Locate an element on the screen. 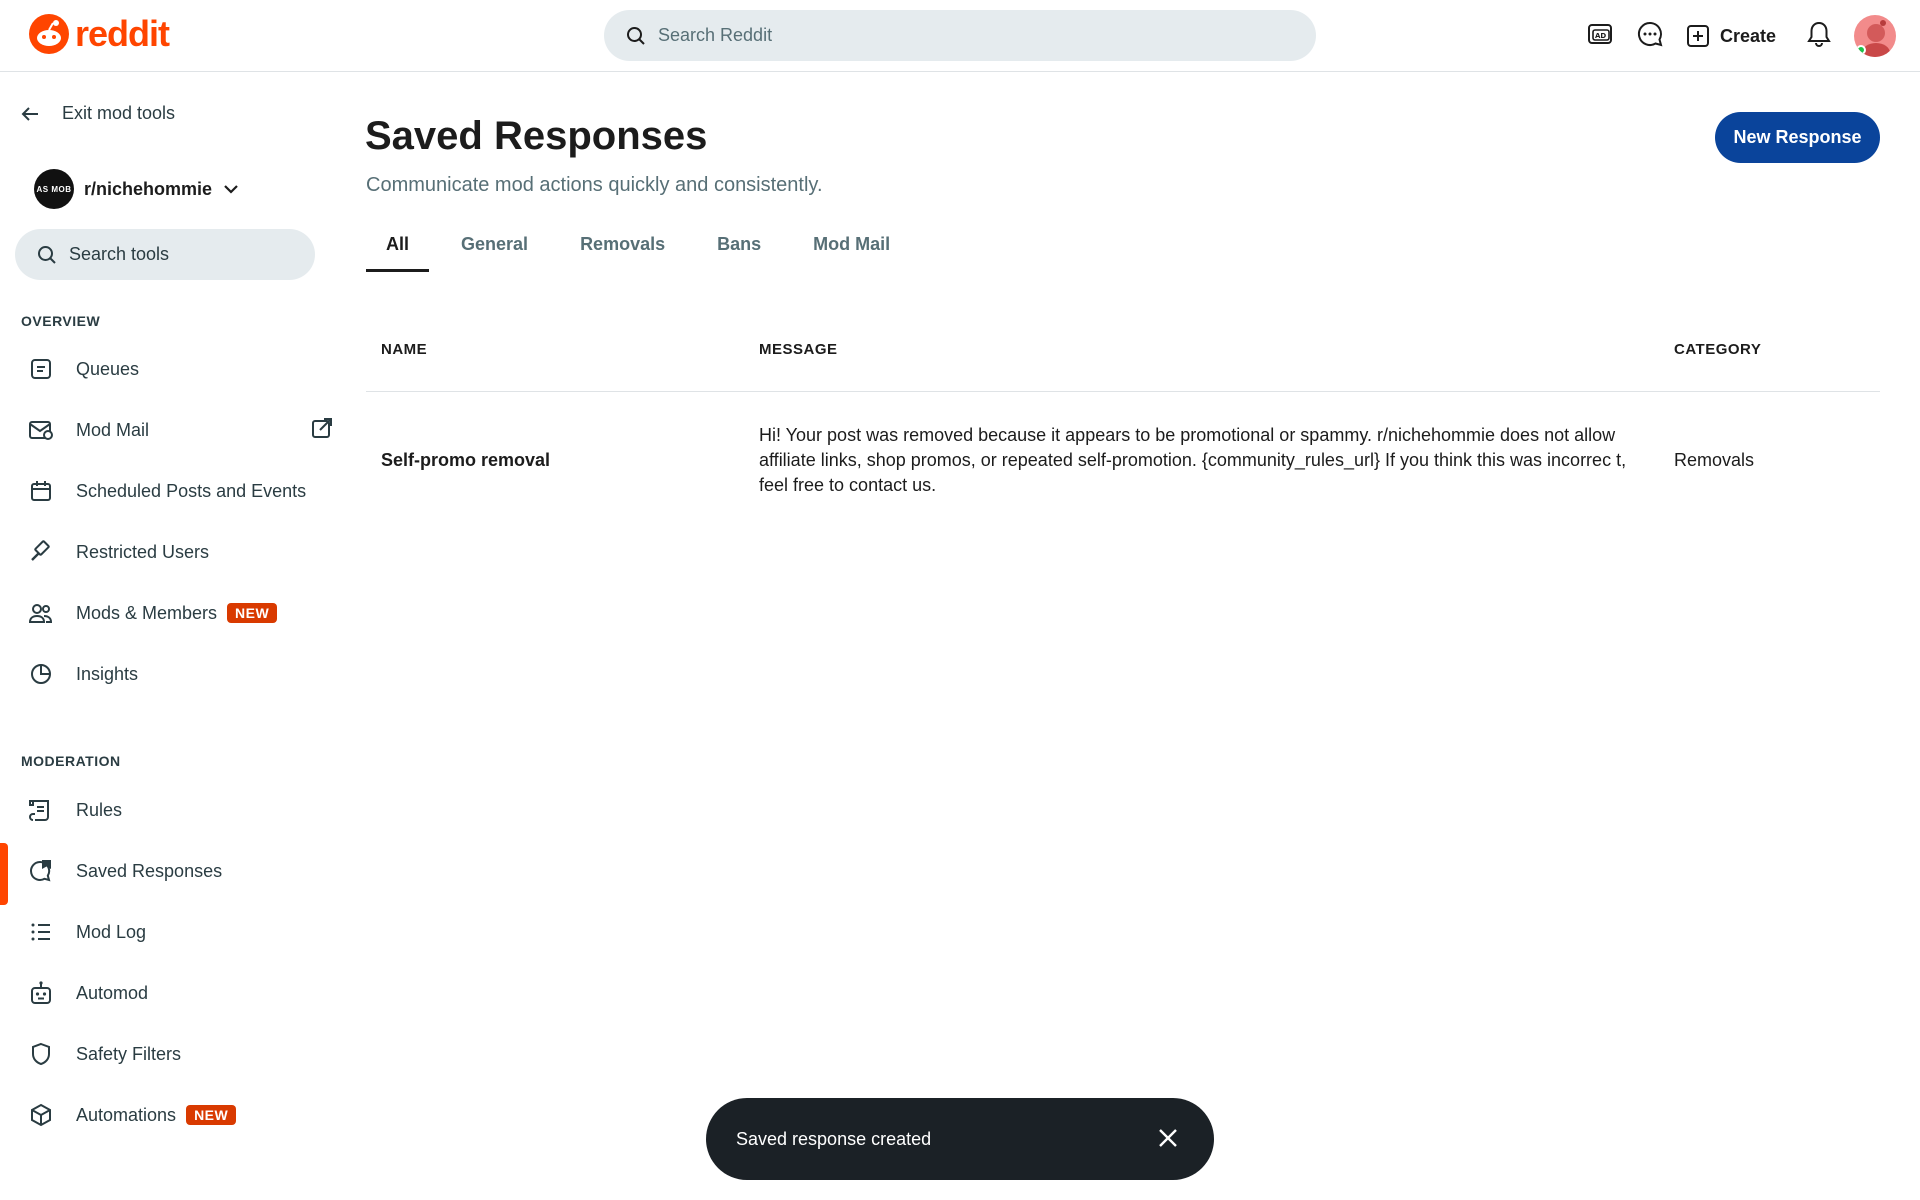  gavel-icon is located at coordinates (41, 552).